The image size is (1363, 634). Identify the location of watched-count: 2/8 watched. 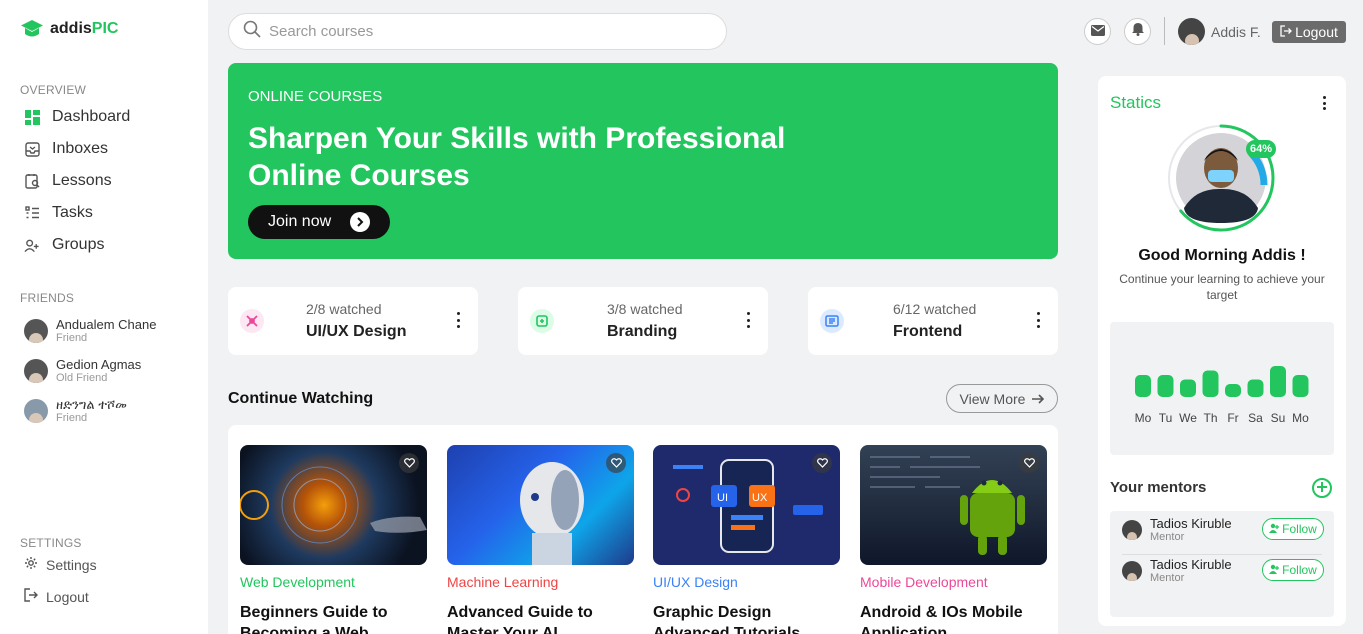
(344, 309).